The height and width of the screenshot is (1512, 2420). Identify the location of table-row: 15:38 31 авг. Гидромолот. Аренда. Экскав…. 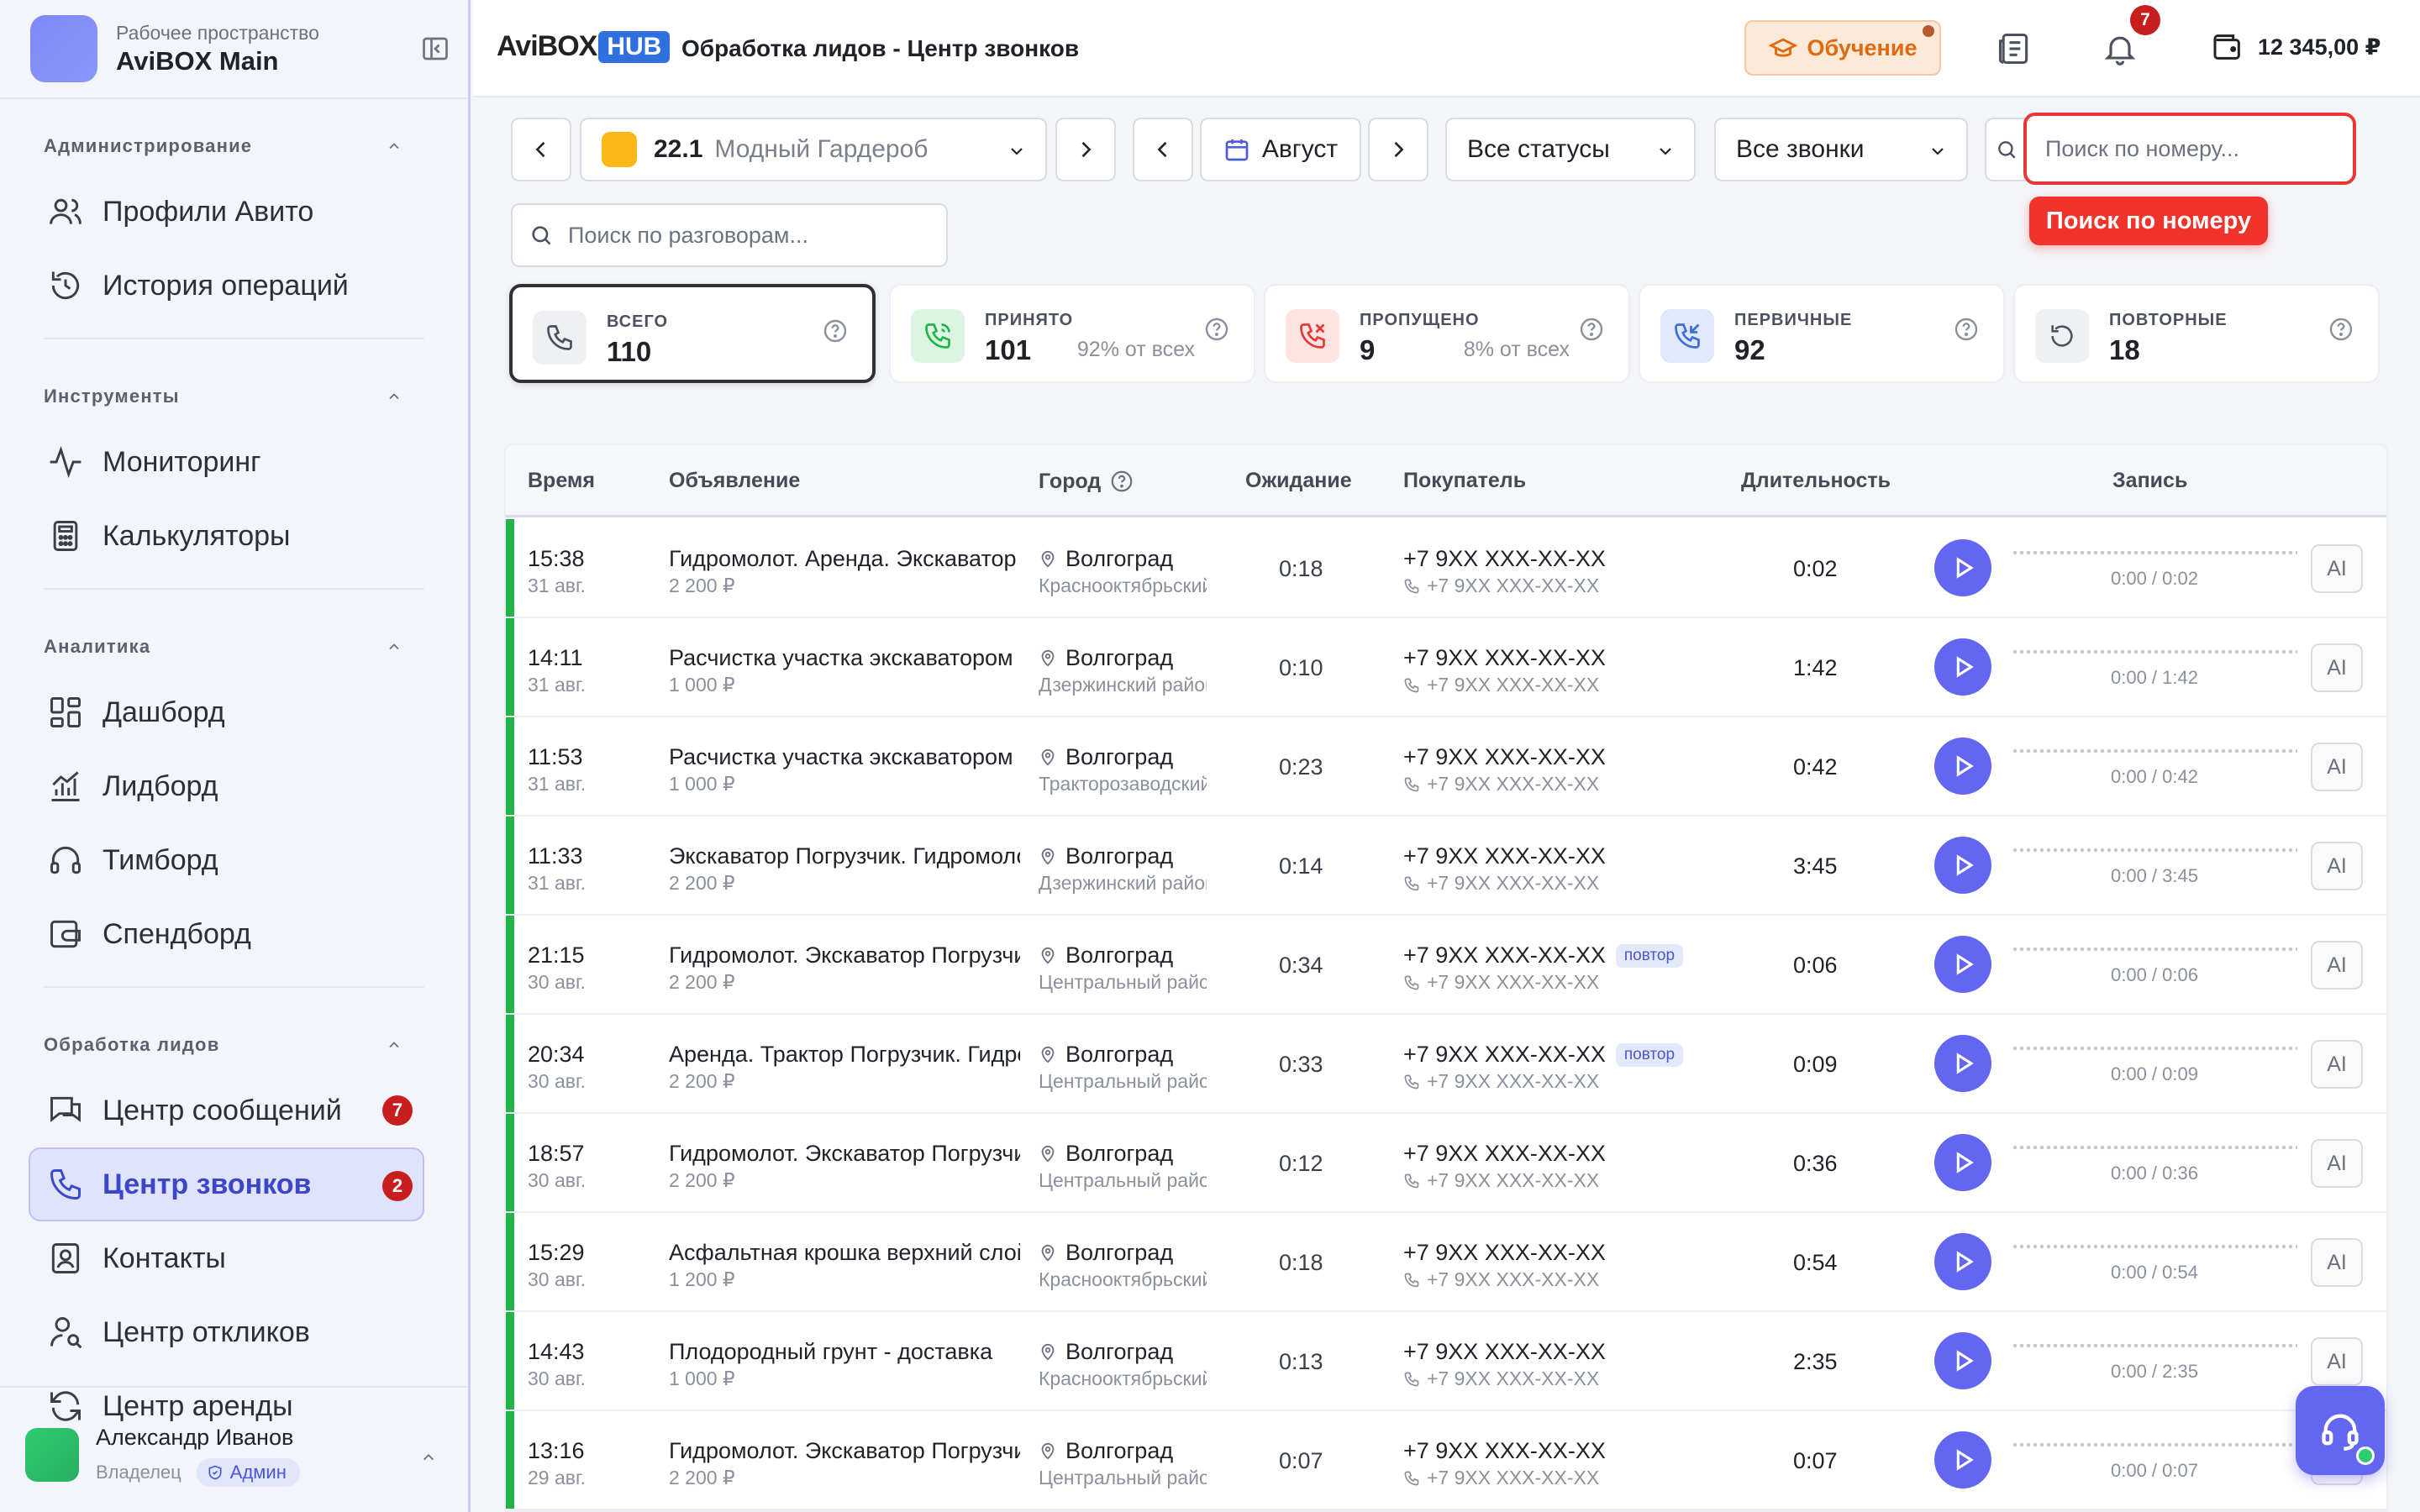
(1446, 568).